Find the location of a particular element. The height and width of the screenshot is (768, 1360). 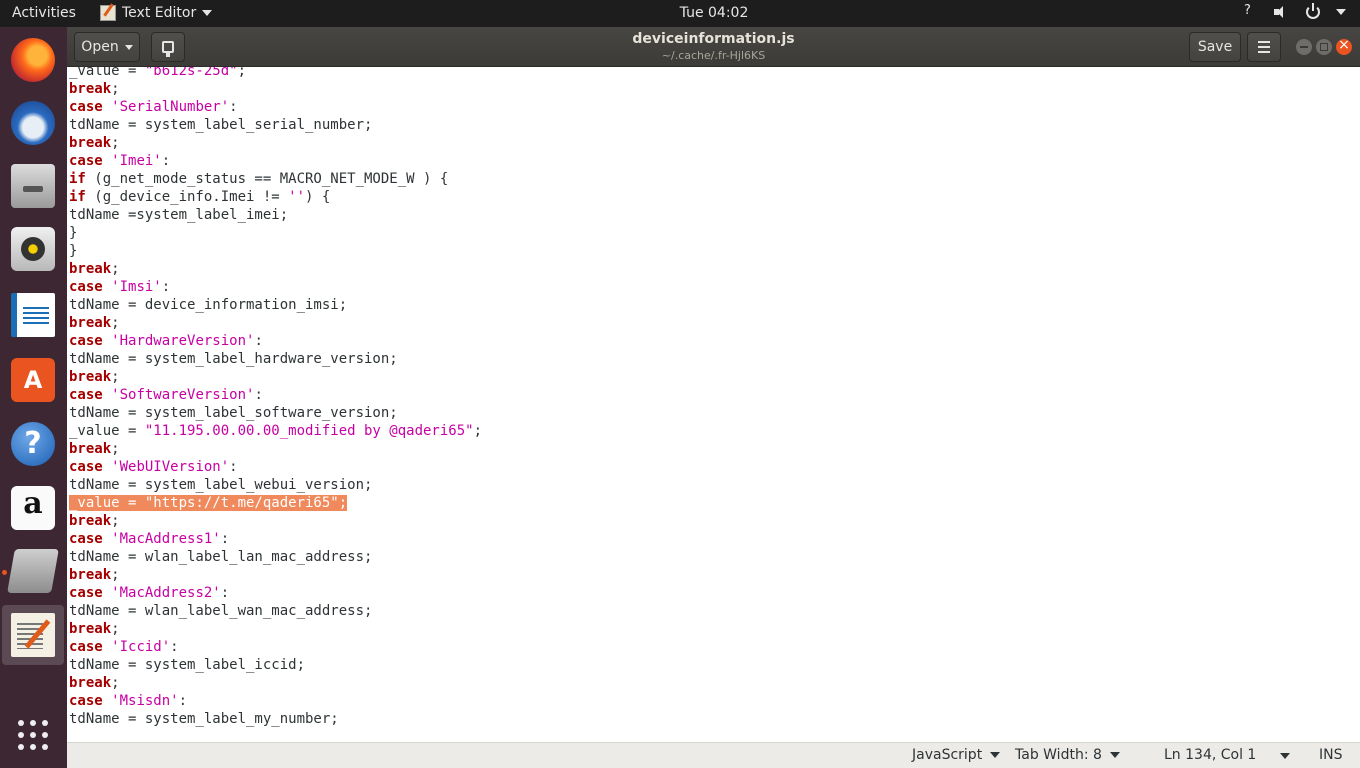

code-line: case 'WebUIVersion': is located at coordinates (275, 467).